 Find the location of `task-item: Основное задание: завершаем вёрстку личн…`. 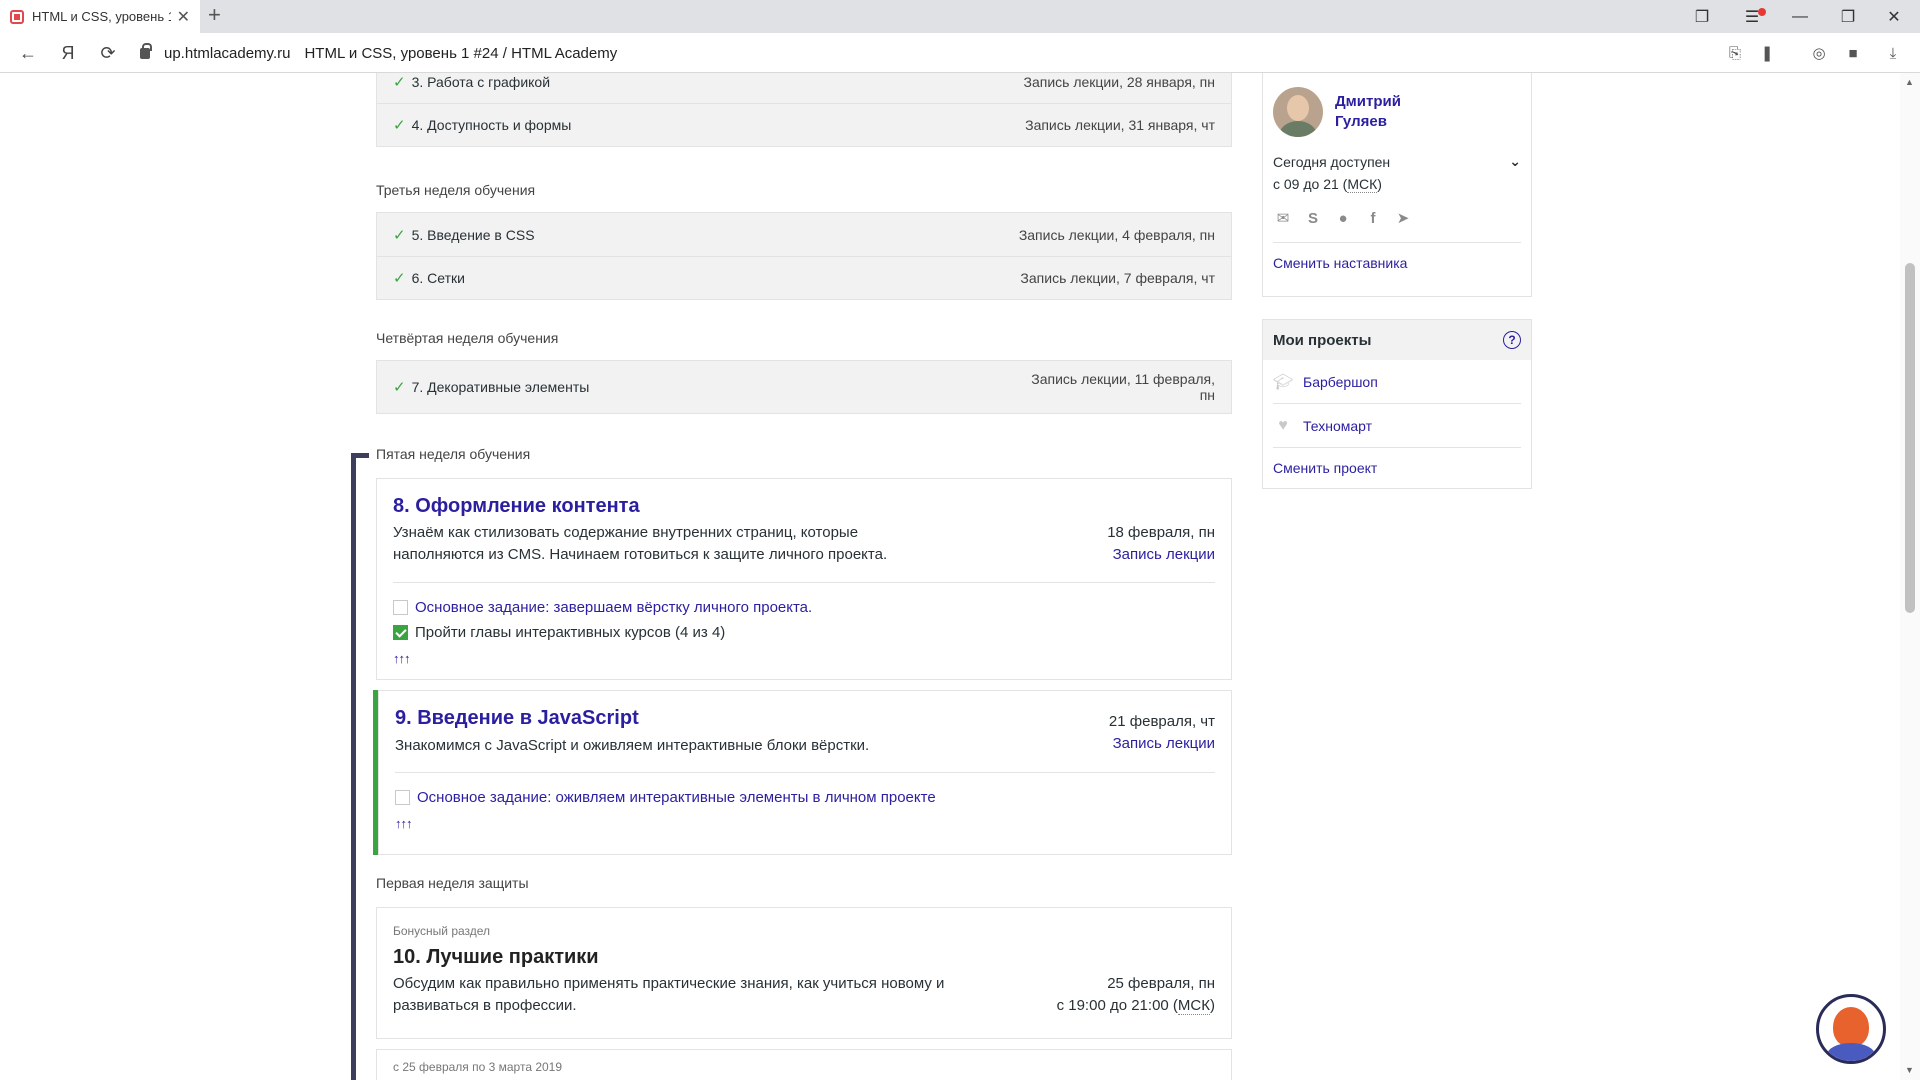

task-item: Основное задание: завершаем вёрстку личн… is located at coordinates (804, 607).